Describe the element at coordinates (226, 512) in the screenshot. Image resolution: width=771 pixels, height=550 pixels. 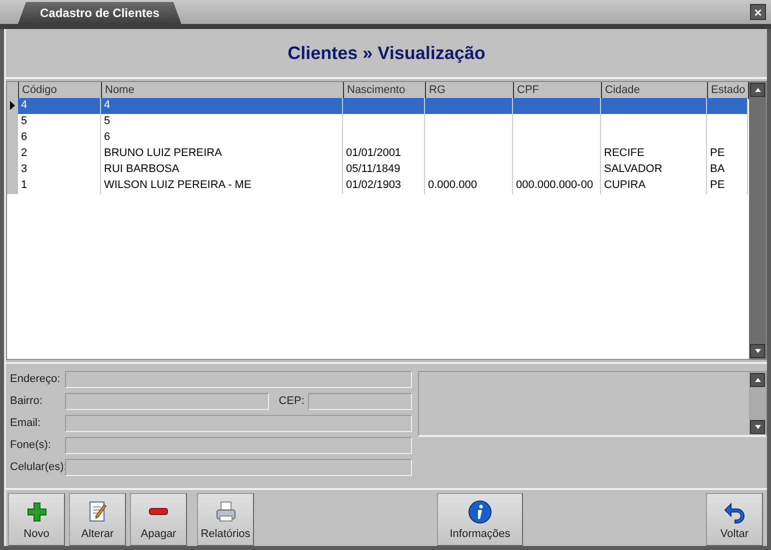
I see `printer-icon` at that location.